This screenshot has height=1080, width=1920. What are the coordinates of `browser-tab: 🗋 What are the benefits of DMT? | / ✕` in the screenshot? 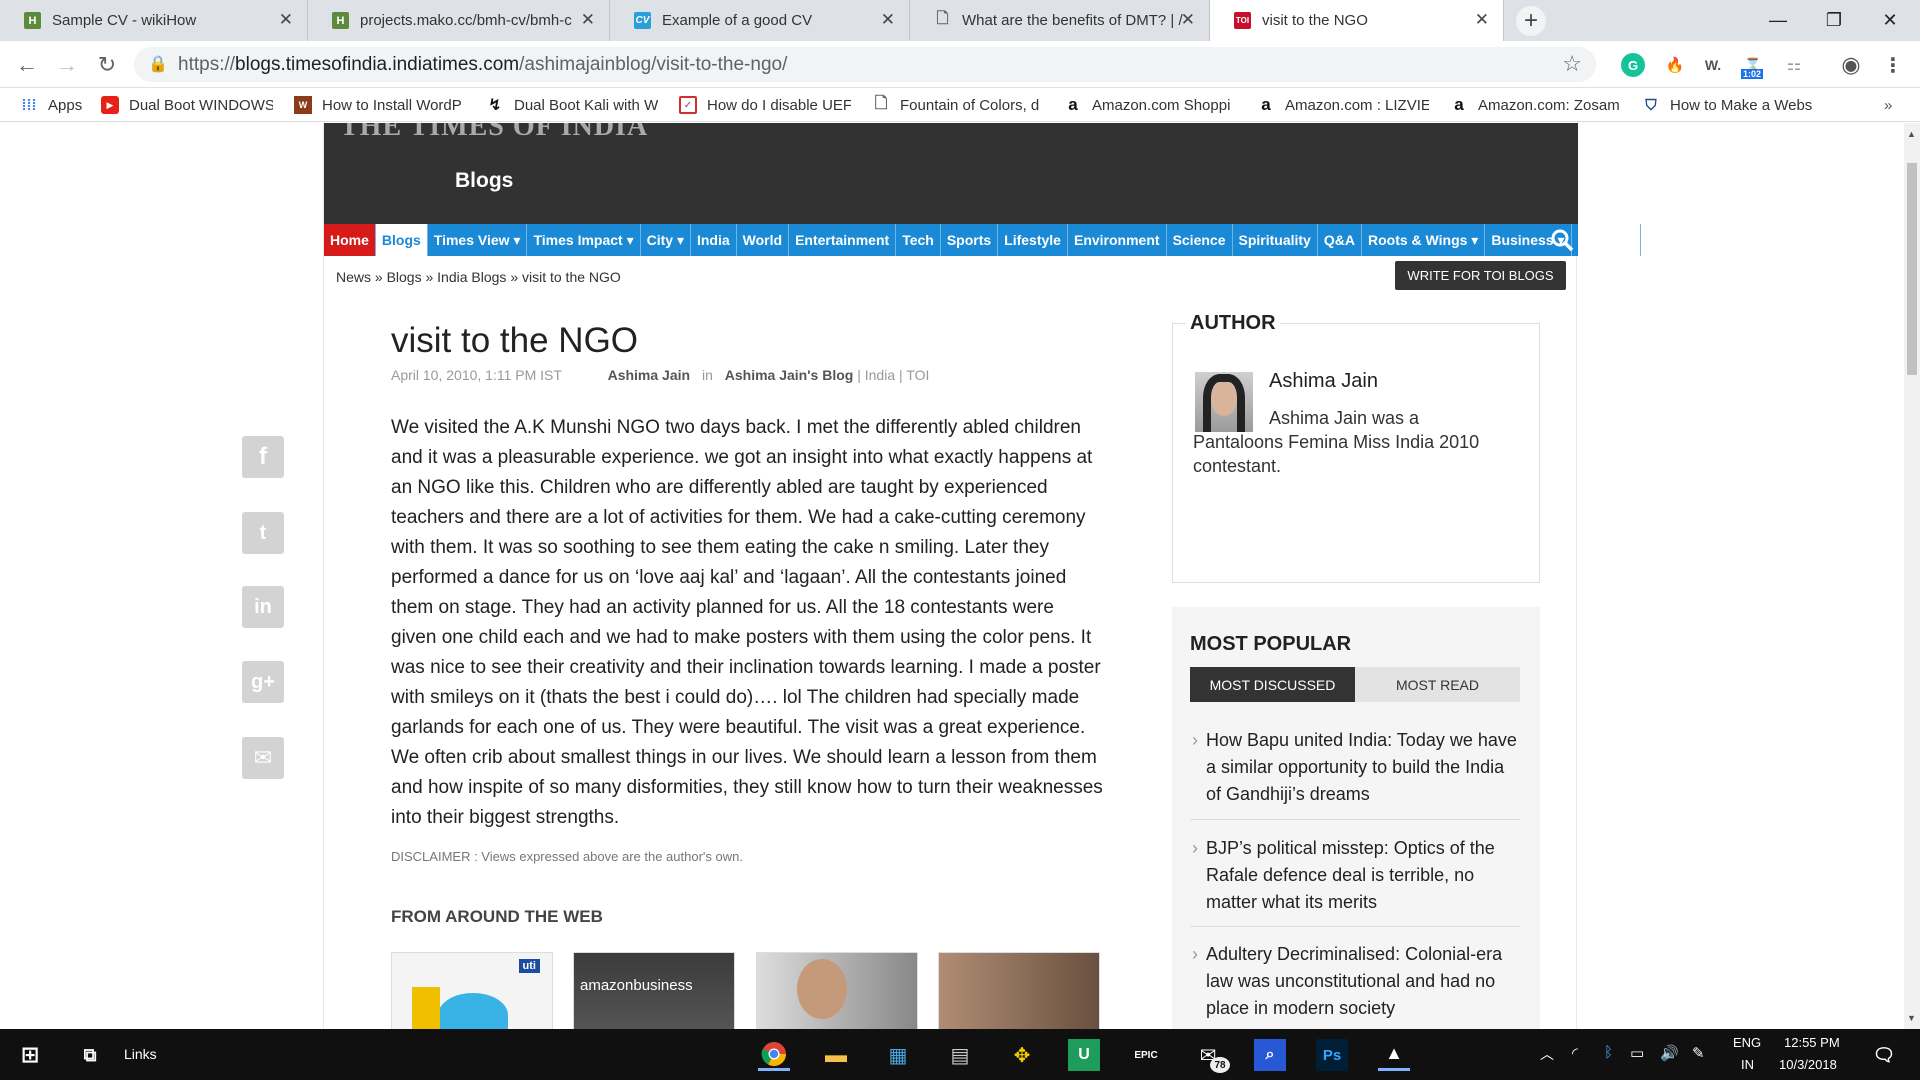 It's located at (1060, 20).